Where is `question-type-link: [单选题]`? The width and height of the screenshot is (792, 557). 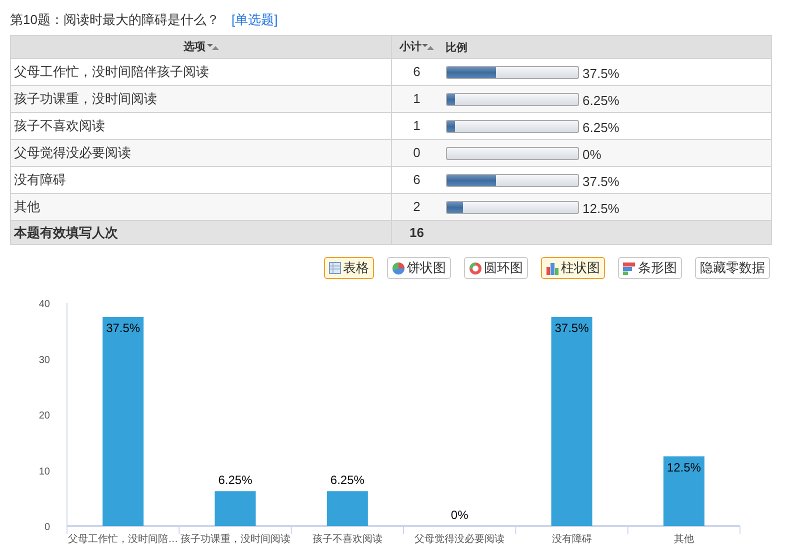
question-type-link: [单选题] is located at coordinates (254, 20).